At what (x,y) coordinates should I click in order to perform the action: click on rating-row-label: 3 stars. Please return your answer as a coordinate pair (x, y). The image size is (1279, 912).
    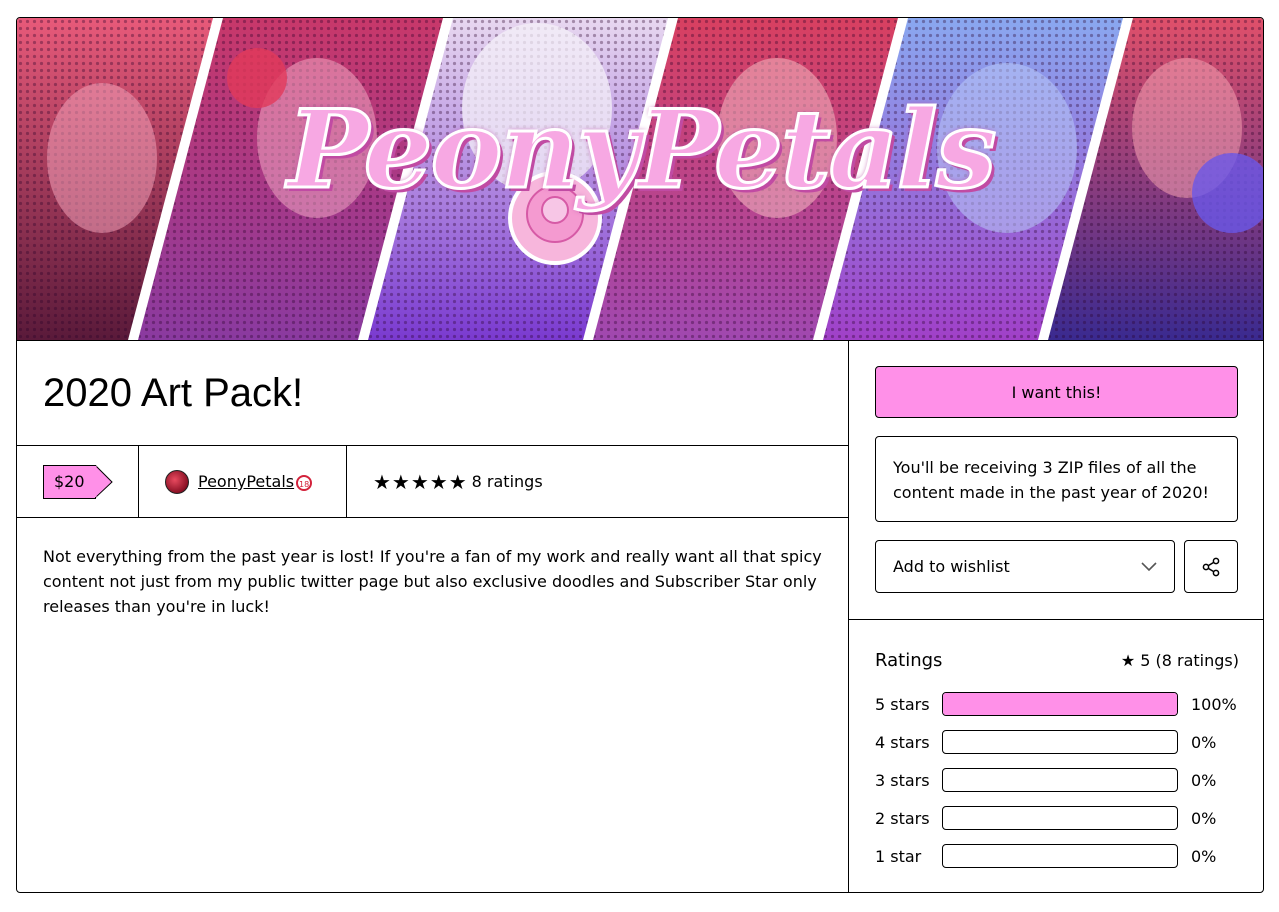
    Looking at the image, I should click on (902, 780).